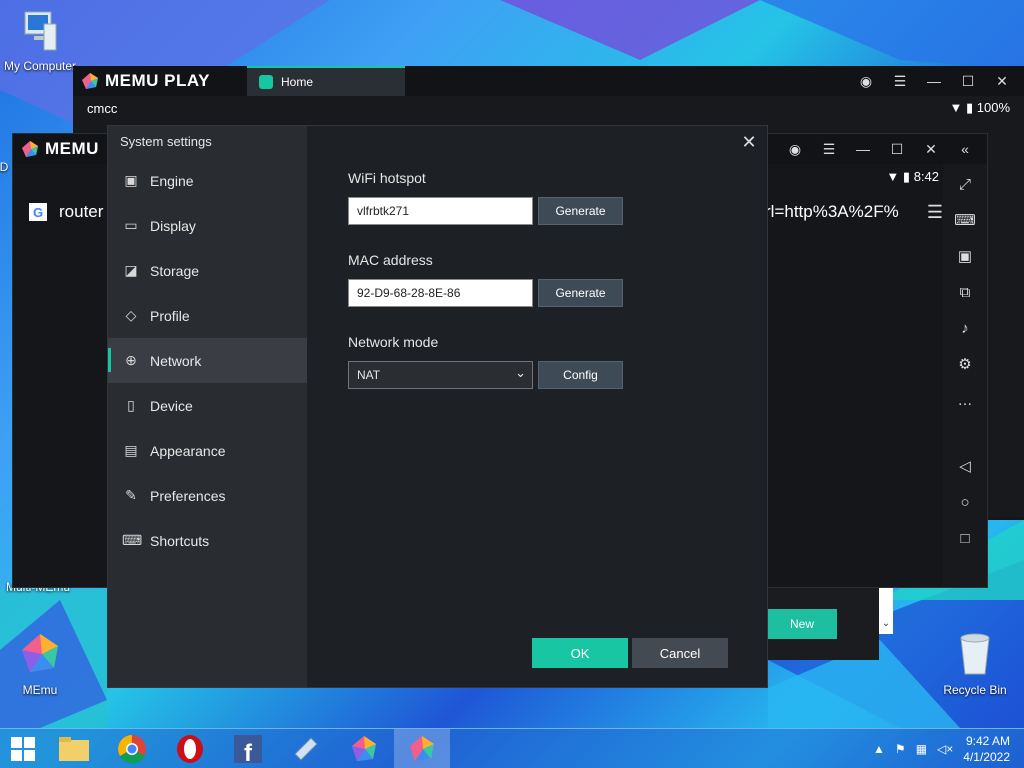 The image size is (1024, 768). Describe the element at coordinates (38, 212) in the screenshot. I see `google-icon: G` at that location.